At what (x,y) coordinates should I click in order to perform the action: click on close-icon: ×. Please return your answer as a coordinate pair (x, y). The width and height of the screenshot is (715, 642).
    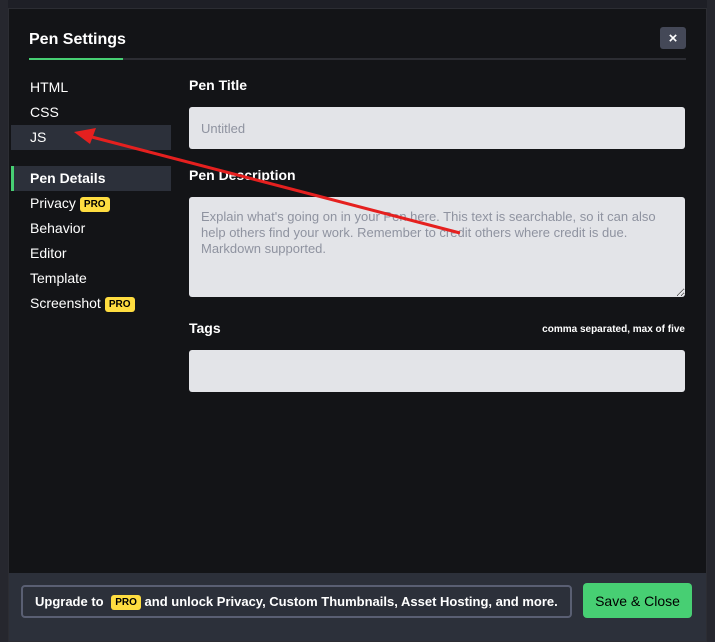
    Looking at the image, I should click on (673, 38).